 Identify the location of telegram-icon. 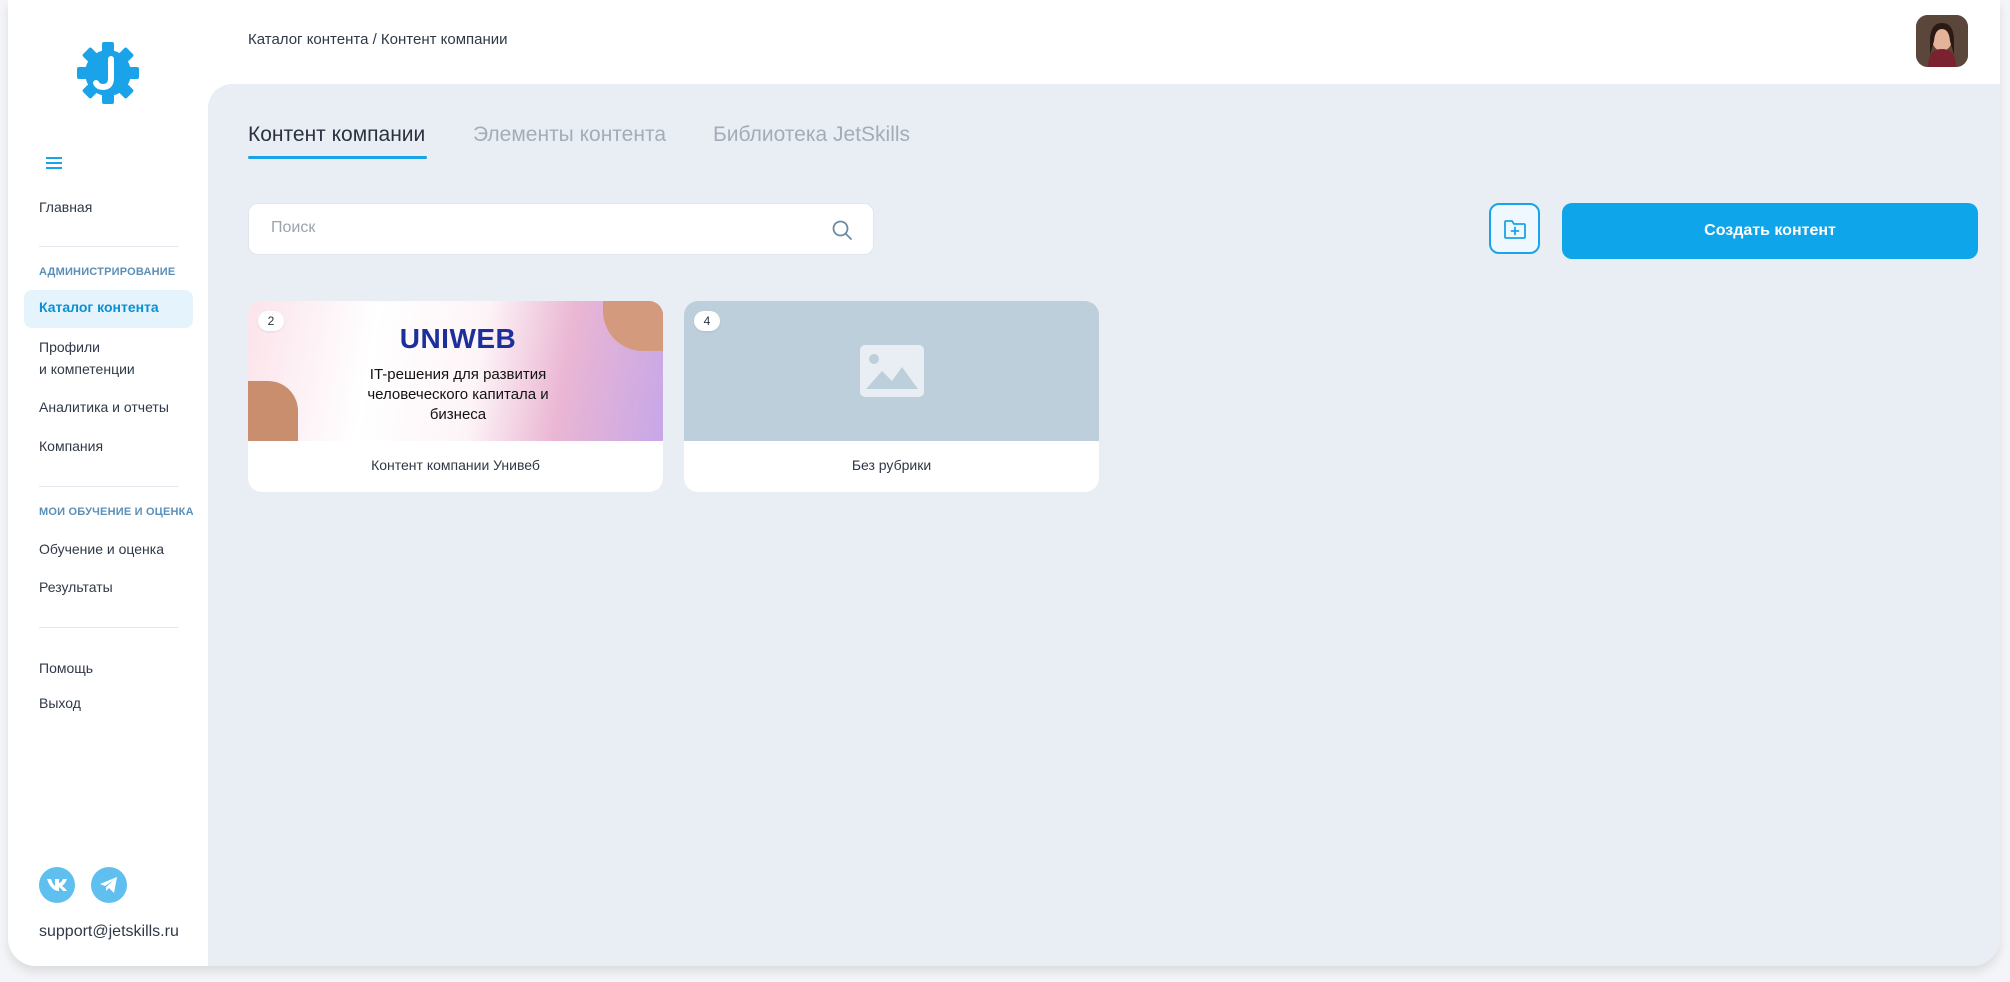
(109, 885).